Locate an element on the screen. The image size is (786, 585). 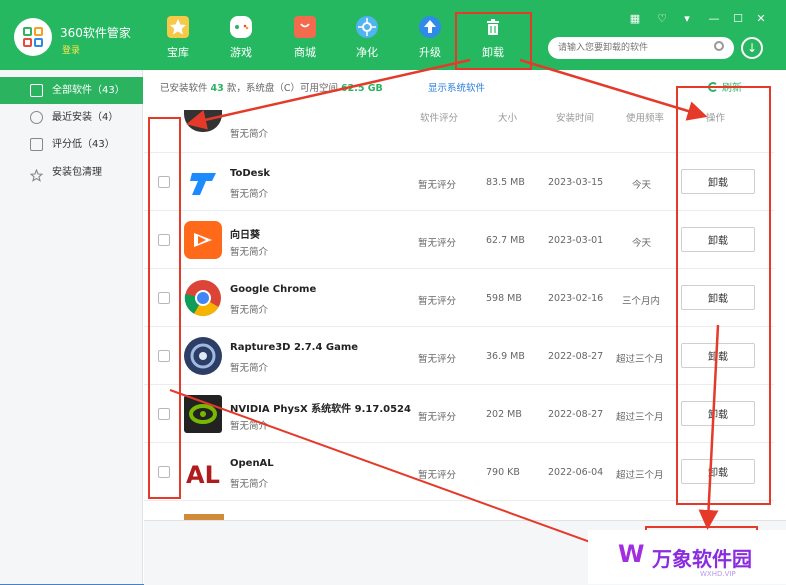
watermark-logo: W is located at coordinates (631, 554).